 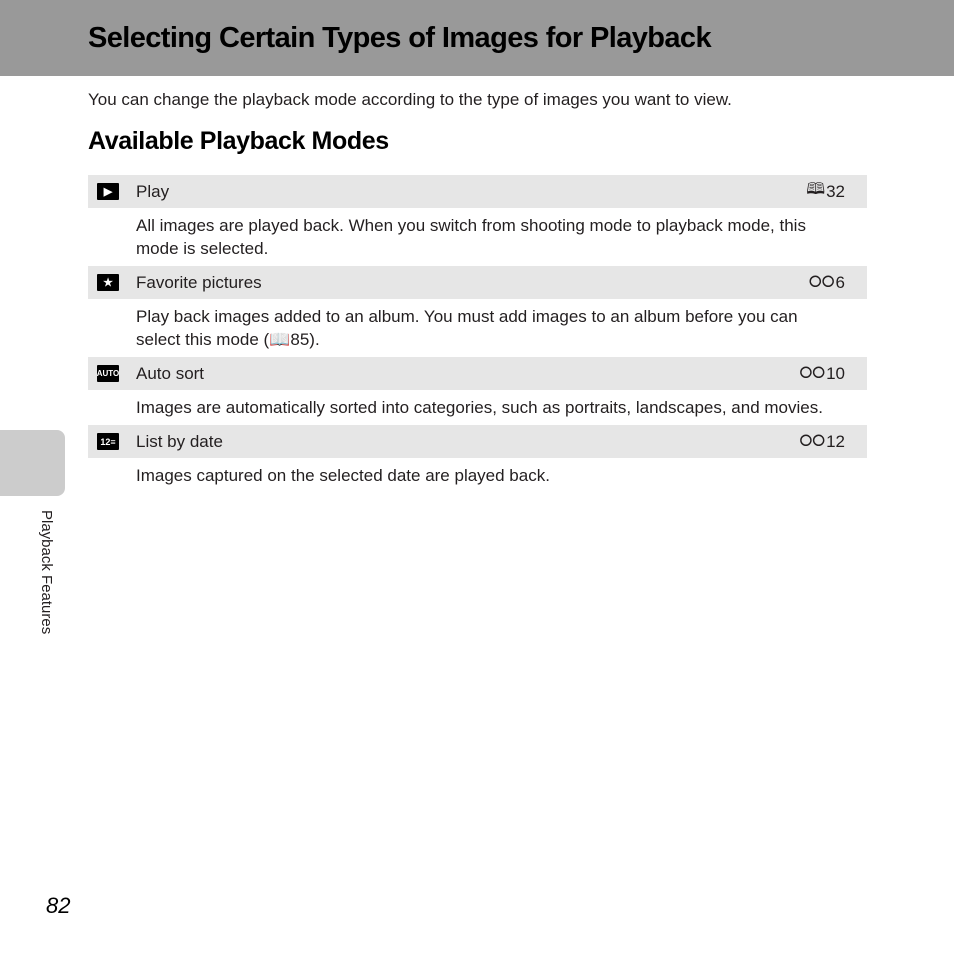 I want to click on mode-row-auto-sort: AUTO Auto sort ⭘⭘ 10, so click(x=477, y=373).